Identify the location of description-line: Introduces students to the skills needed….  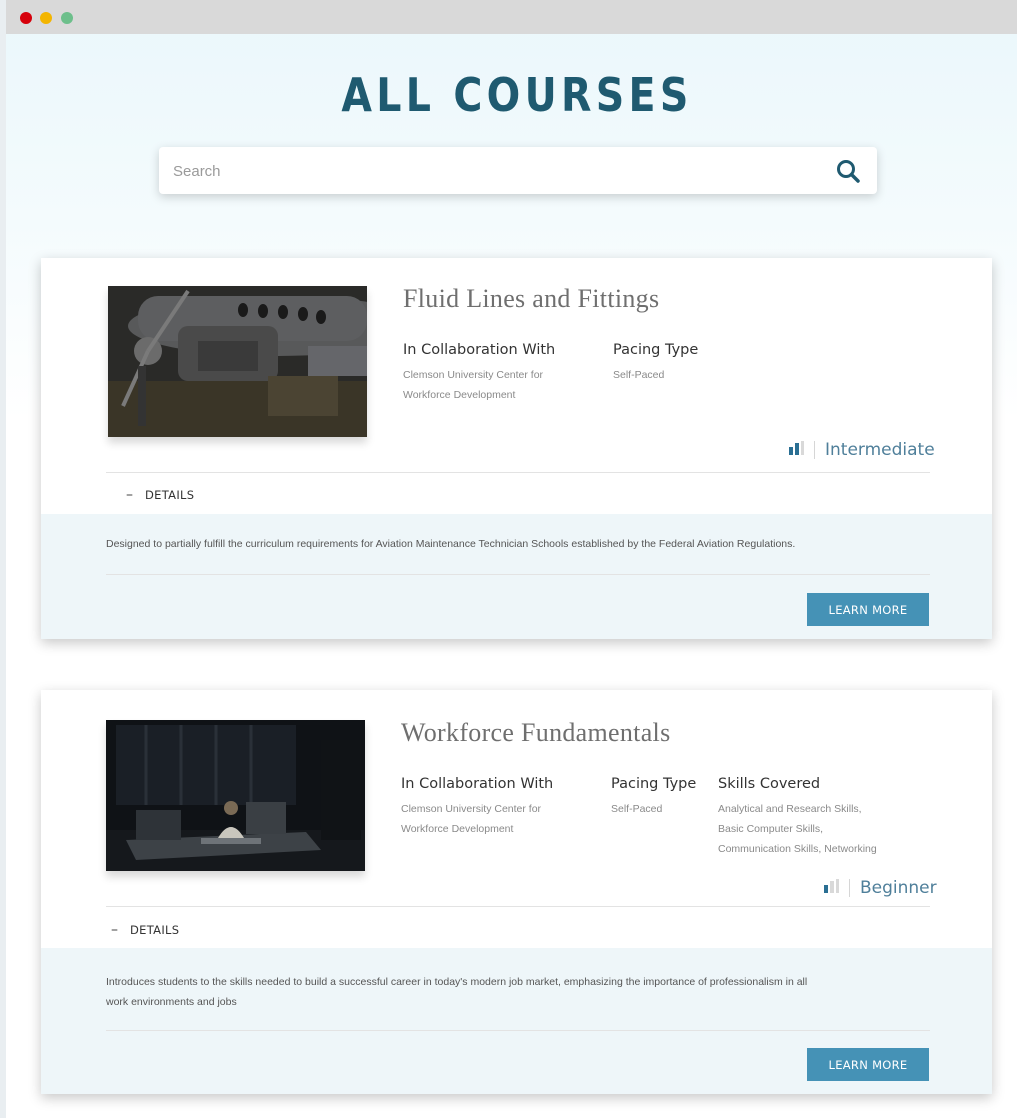
(457, 982).